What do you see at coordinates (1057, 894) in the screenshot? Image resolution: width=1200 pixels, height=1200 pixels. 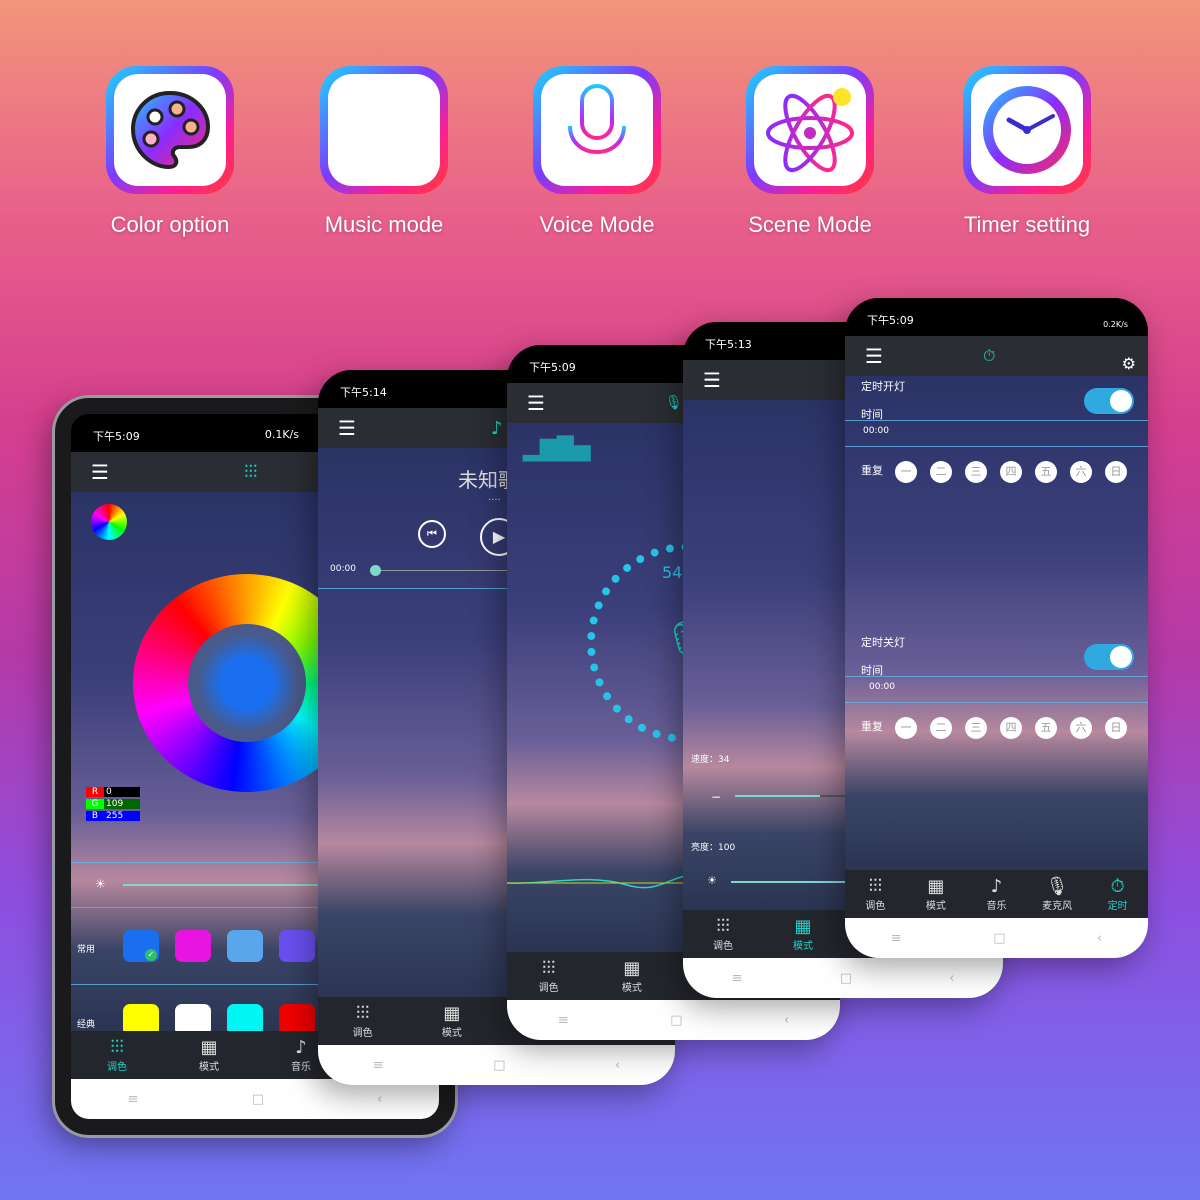 I see `tab-mic: 🎙麦克风` at bounding box center [1057, 894].